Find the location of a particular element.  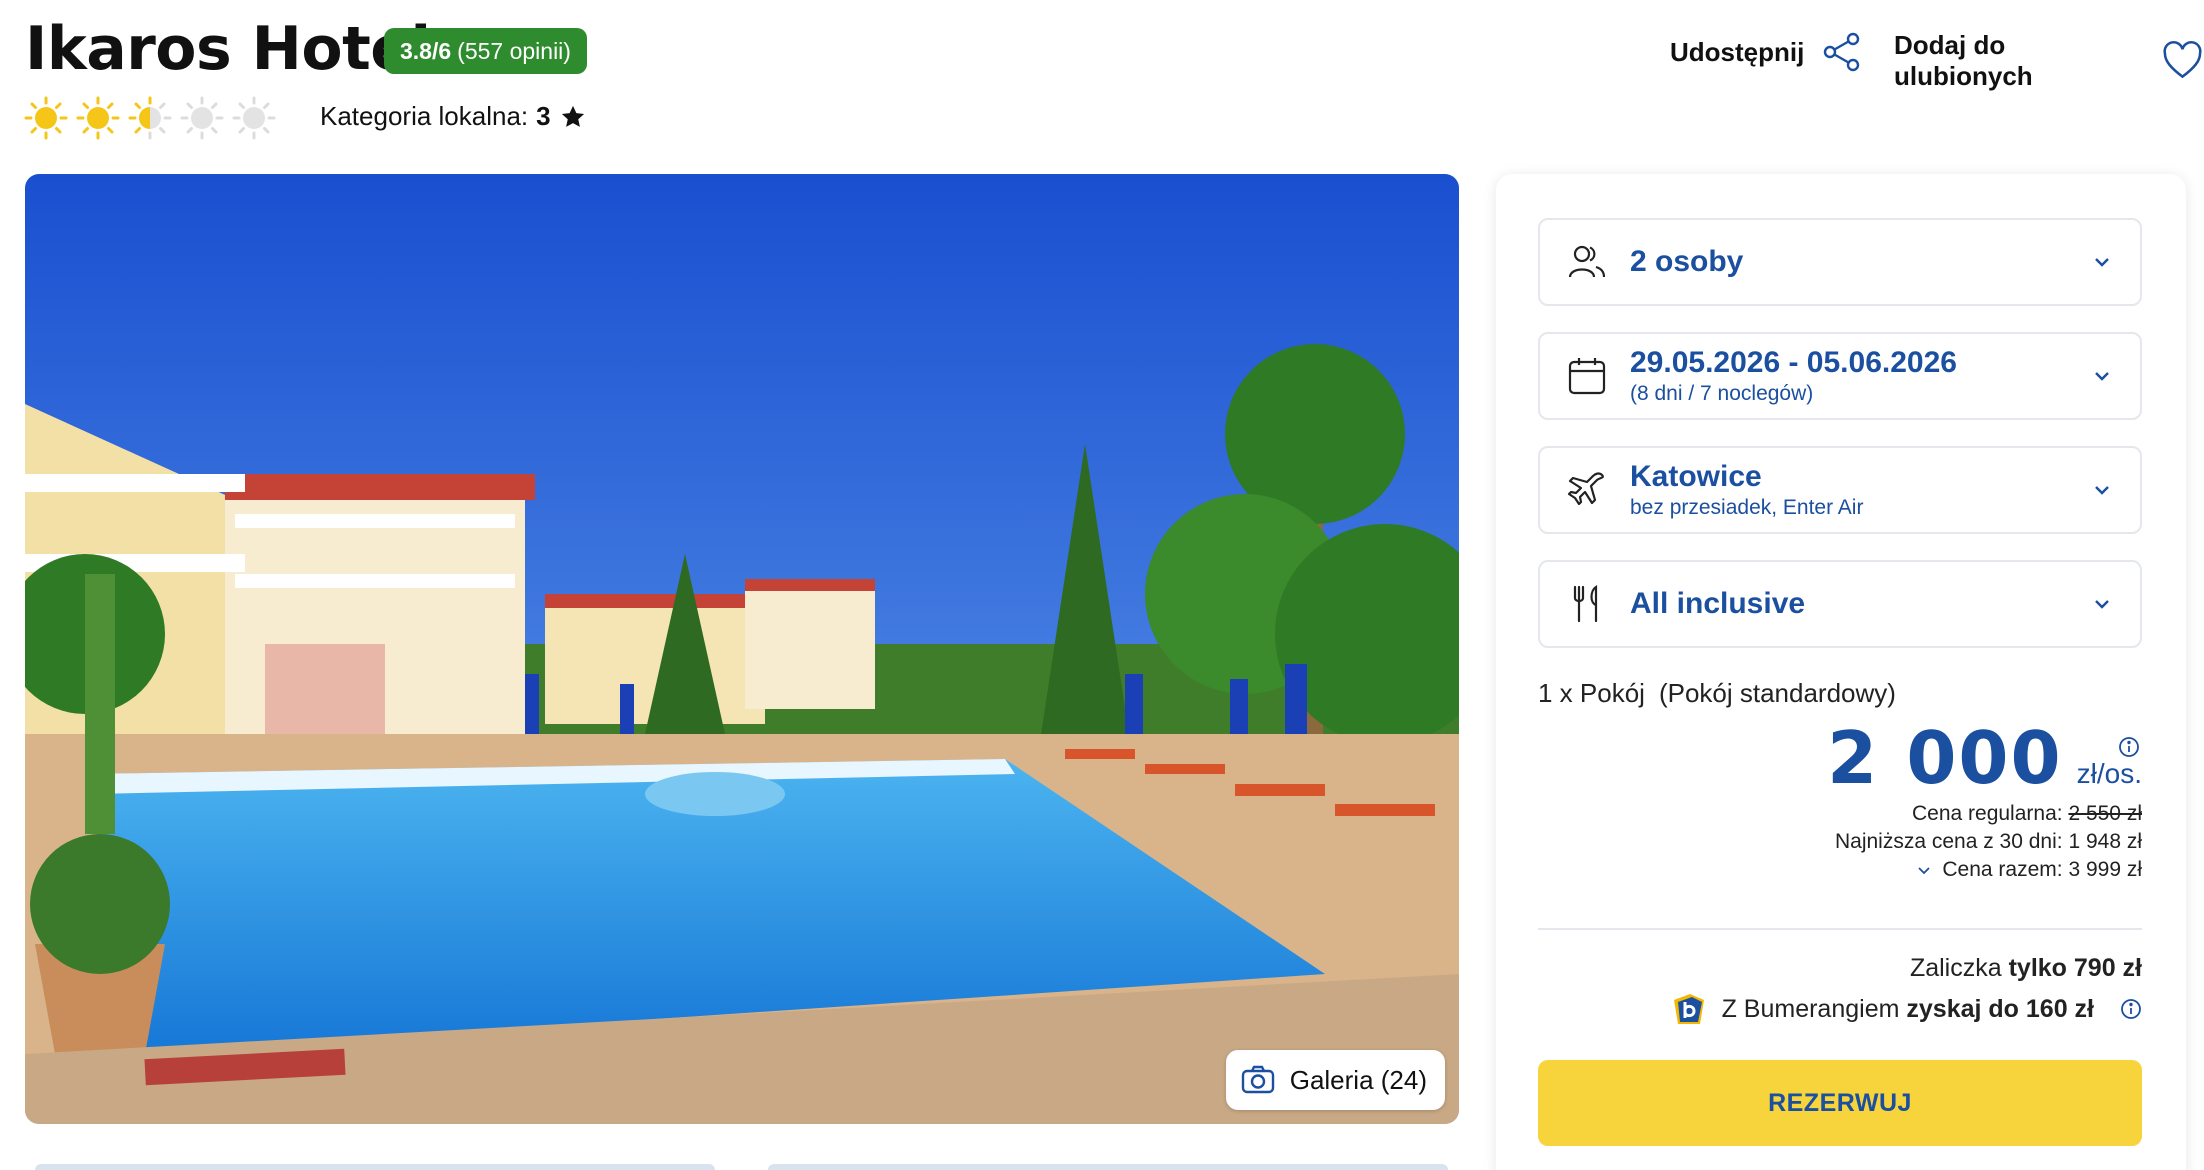

deposit-value: tylko 790 zł is located at coordinates (2075, 968).